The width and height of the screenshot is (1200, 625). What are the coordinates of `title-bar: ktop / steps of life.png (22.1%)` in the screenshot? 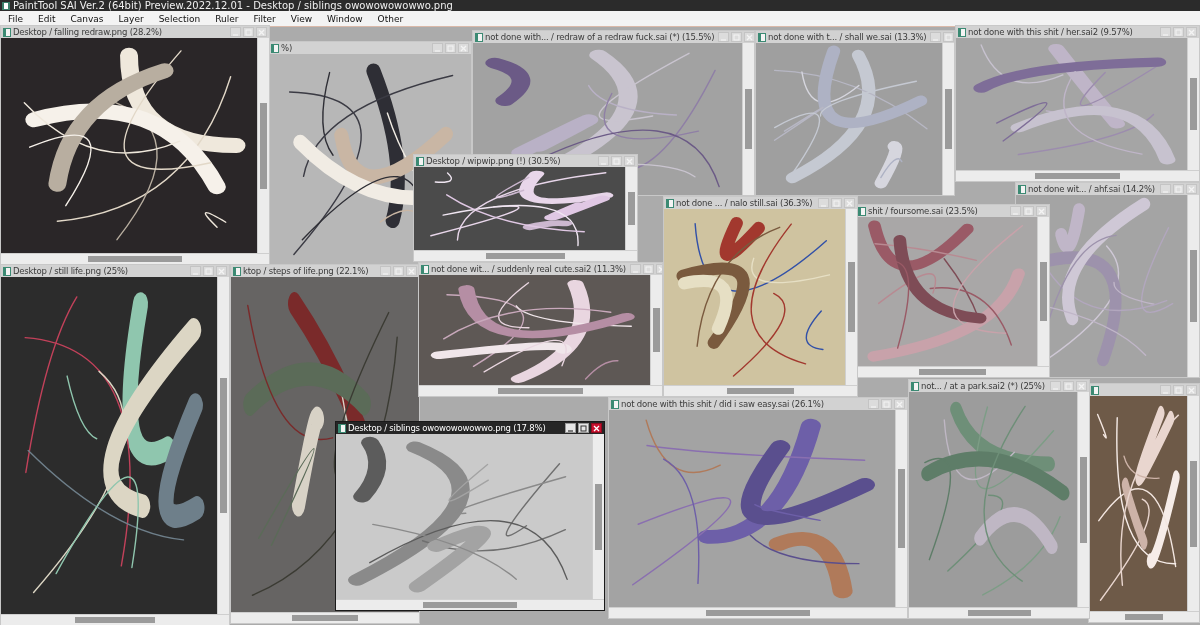 It's located at (325, 271).